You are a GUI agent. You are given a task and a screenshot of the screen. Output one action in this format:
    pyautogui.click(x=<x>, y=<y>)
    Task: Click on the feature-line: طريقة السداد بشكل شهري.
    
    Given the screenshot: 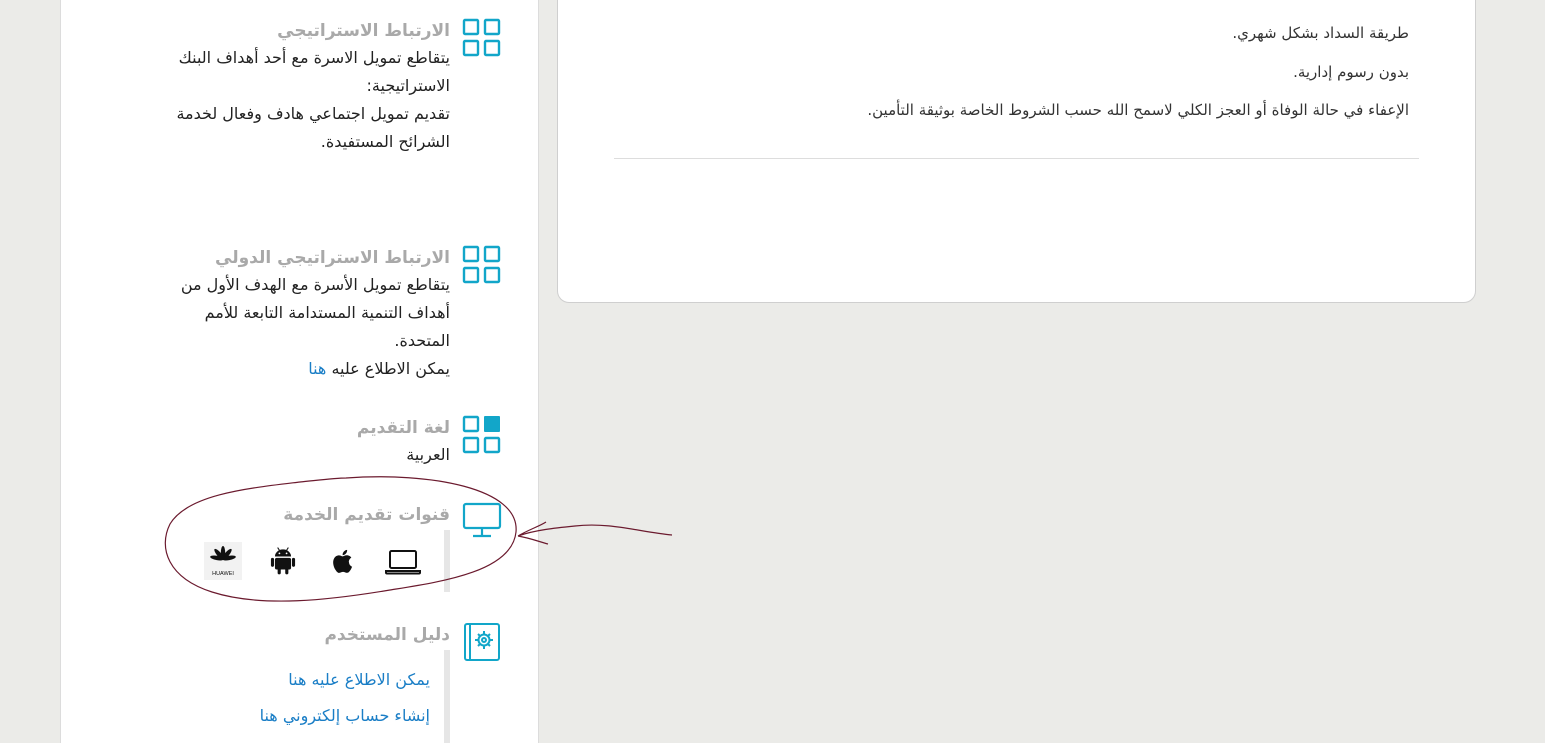 What is the action you would take?
    pyautogui.click(x=1320, y=33)
    